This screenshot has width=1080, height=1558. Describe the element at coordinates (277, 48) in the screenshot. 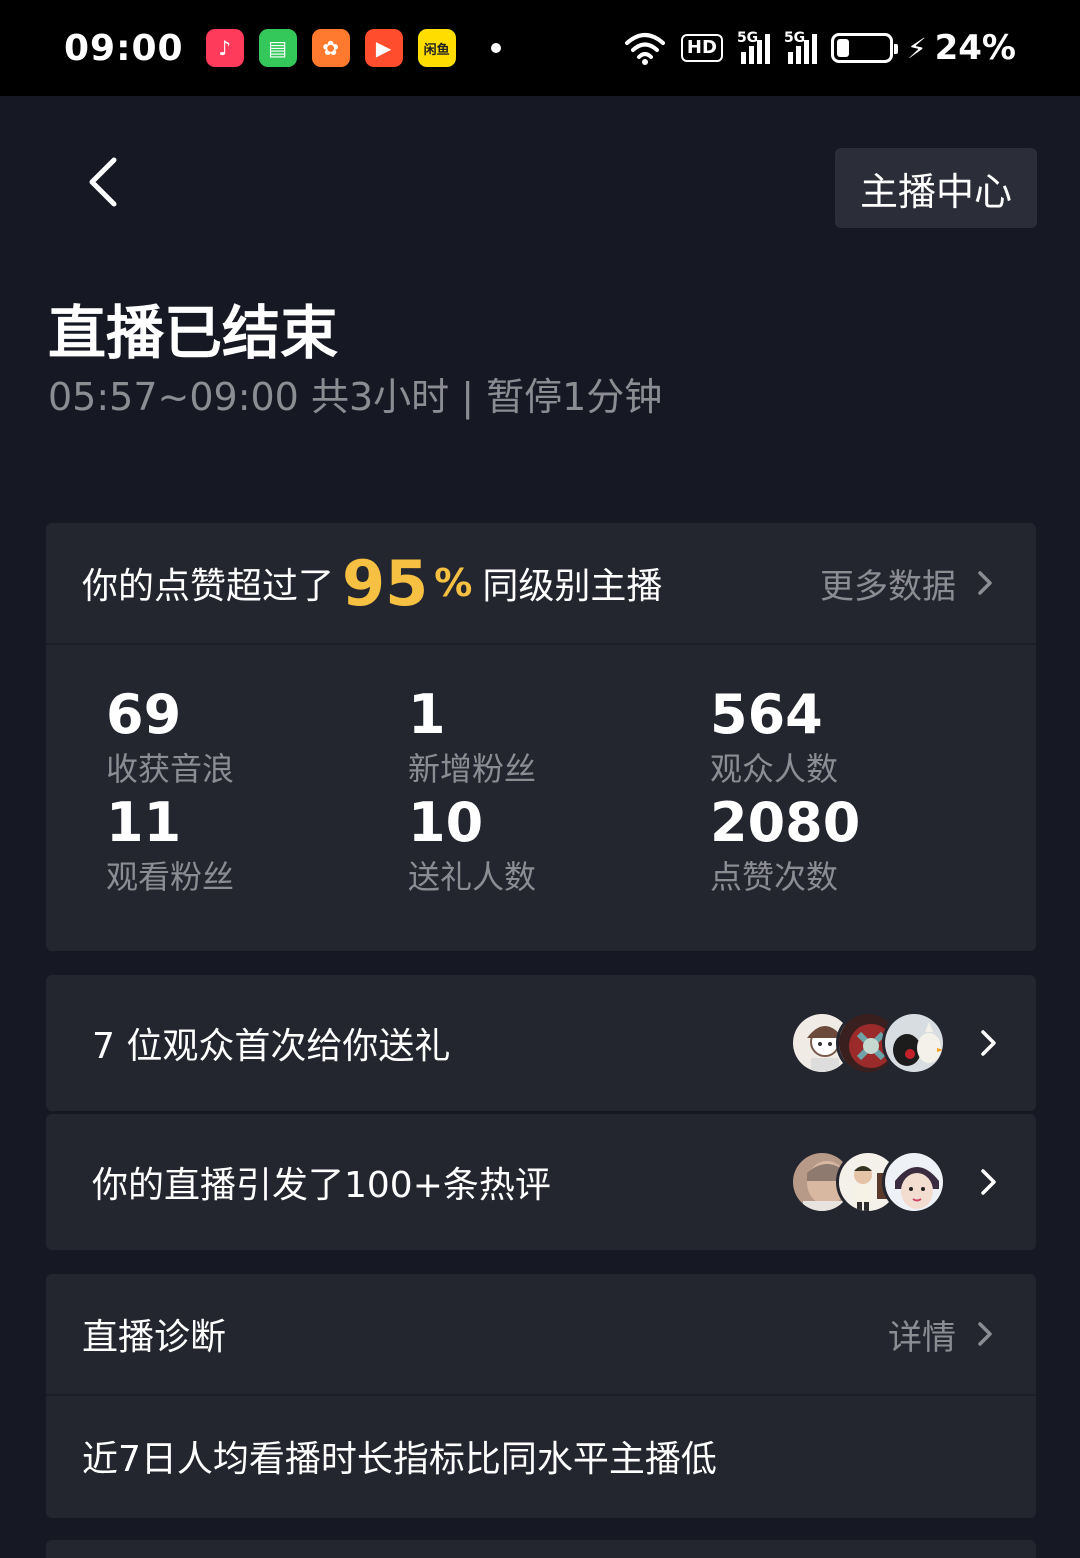

I see `messages-app-icon: ▤` at that location.